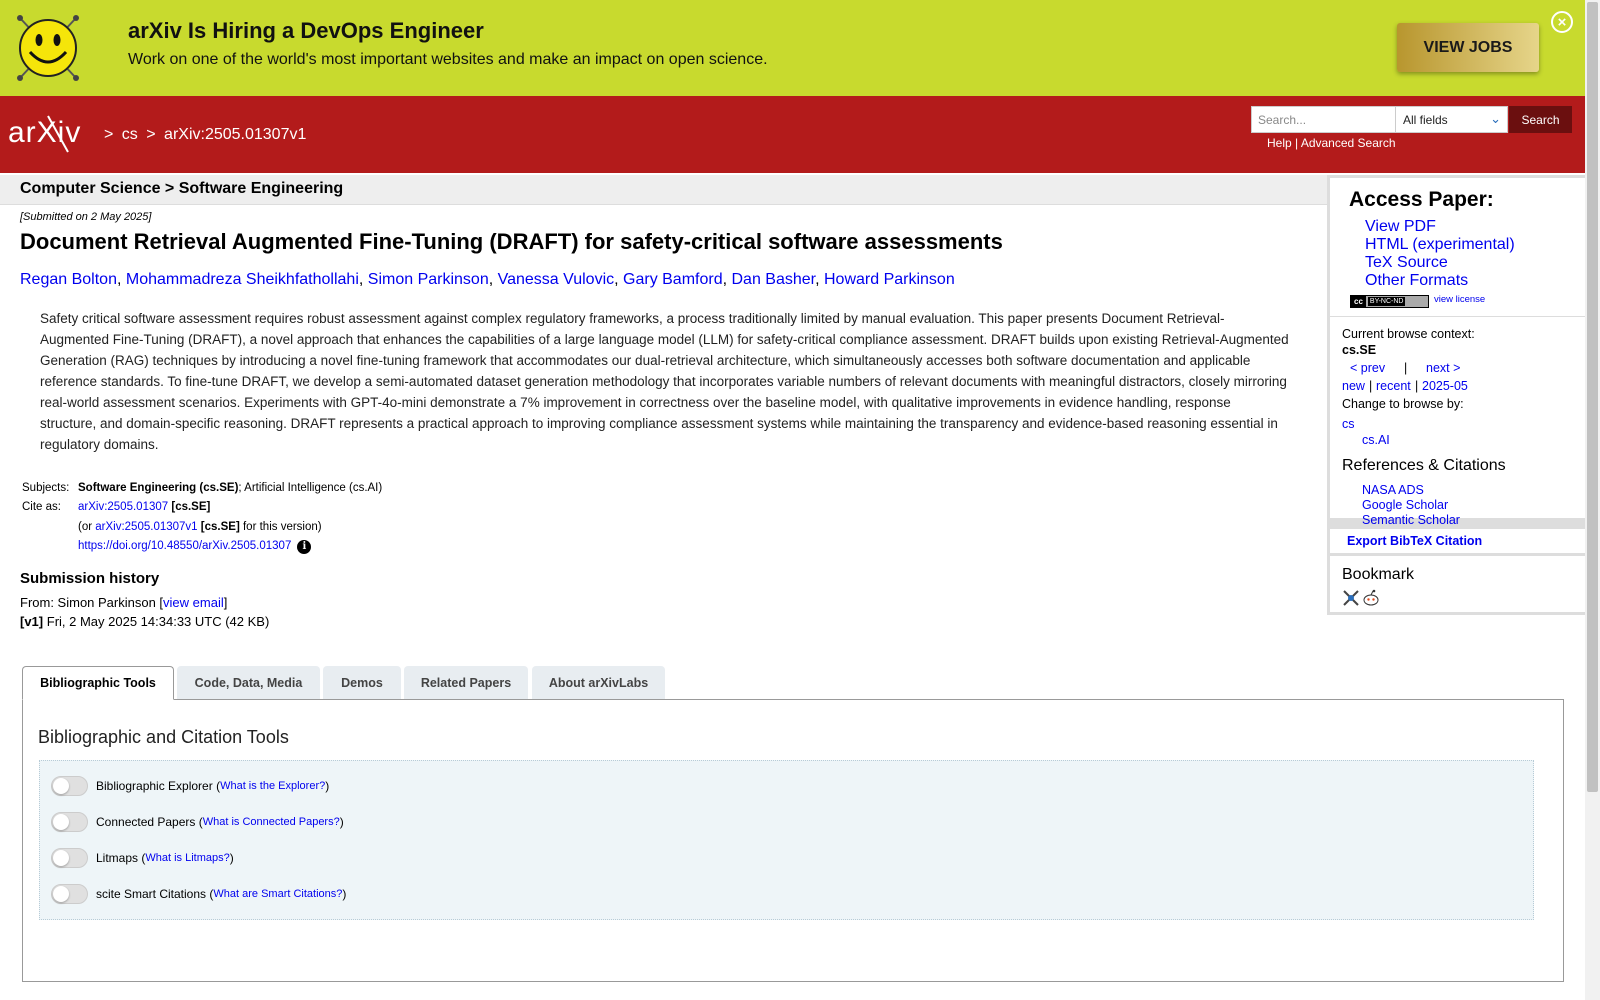  I want to click on tab-related-papers: Related Papers, so click(466, 682).